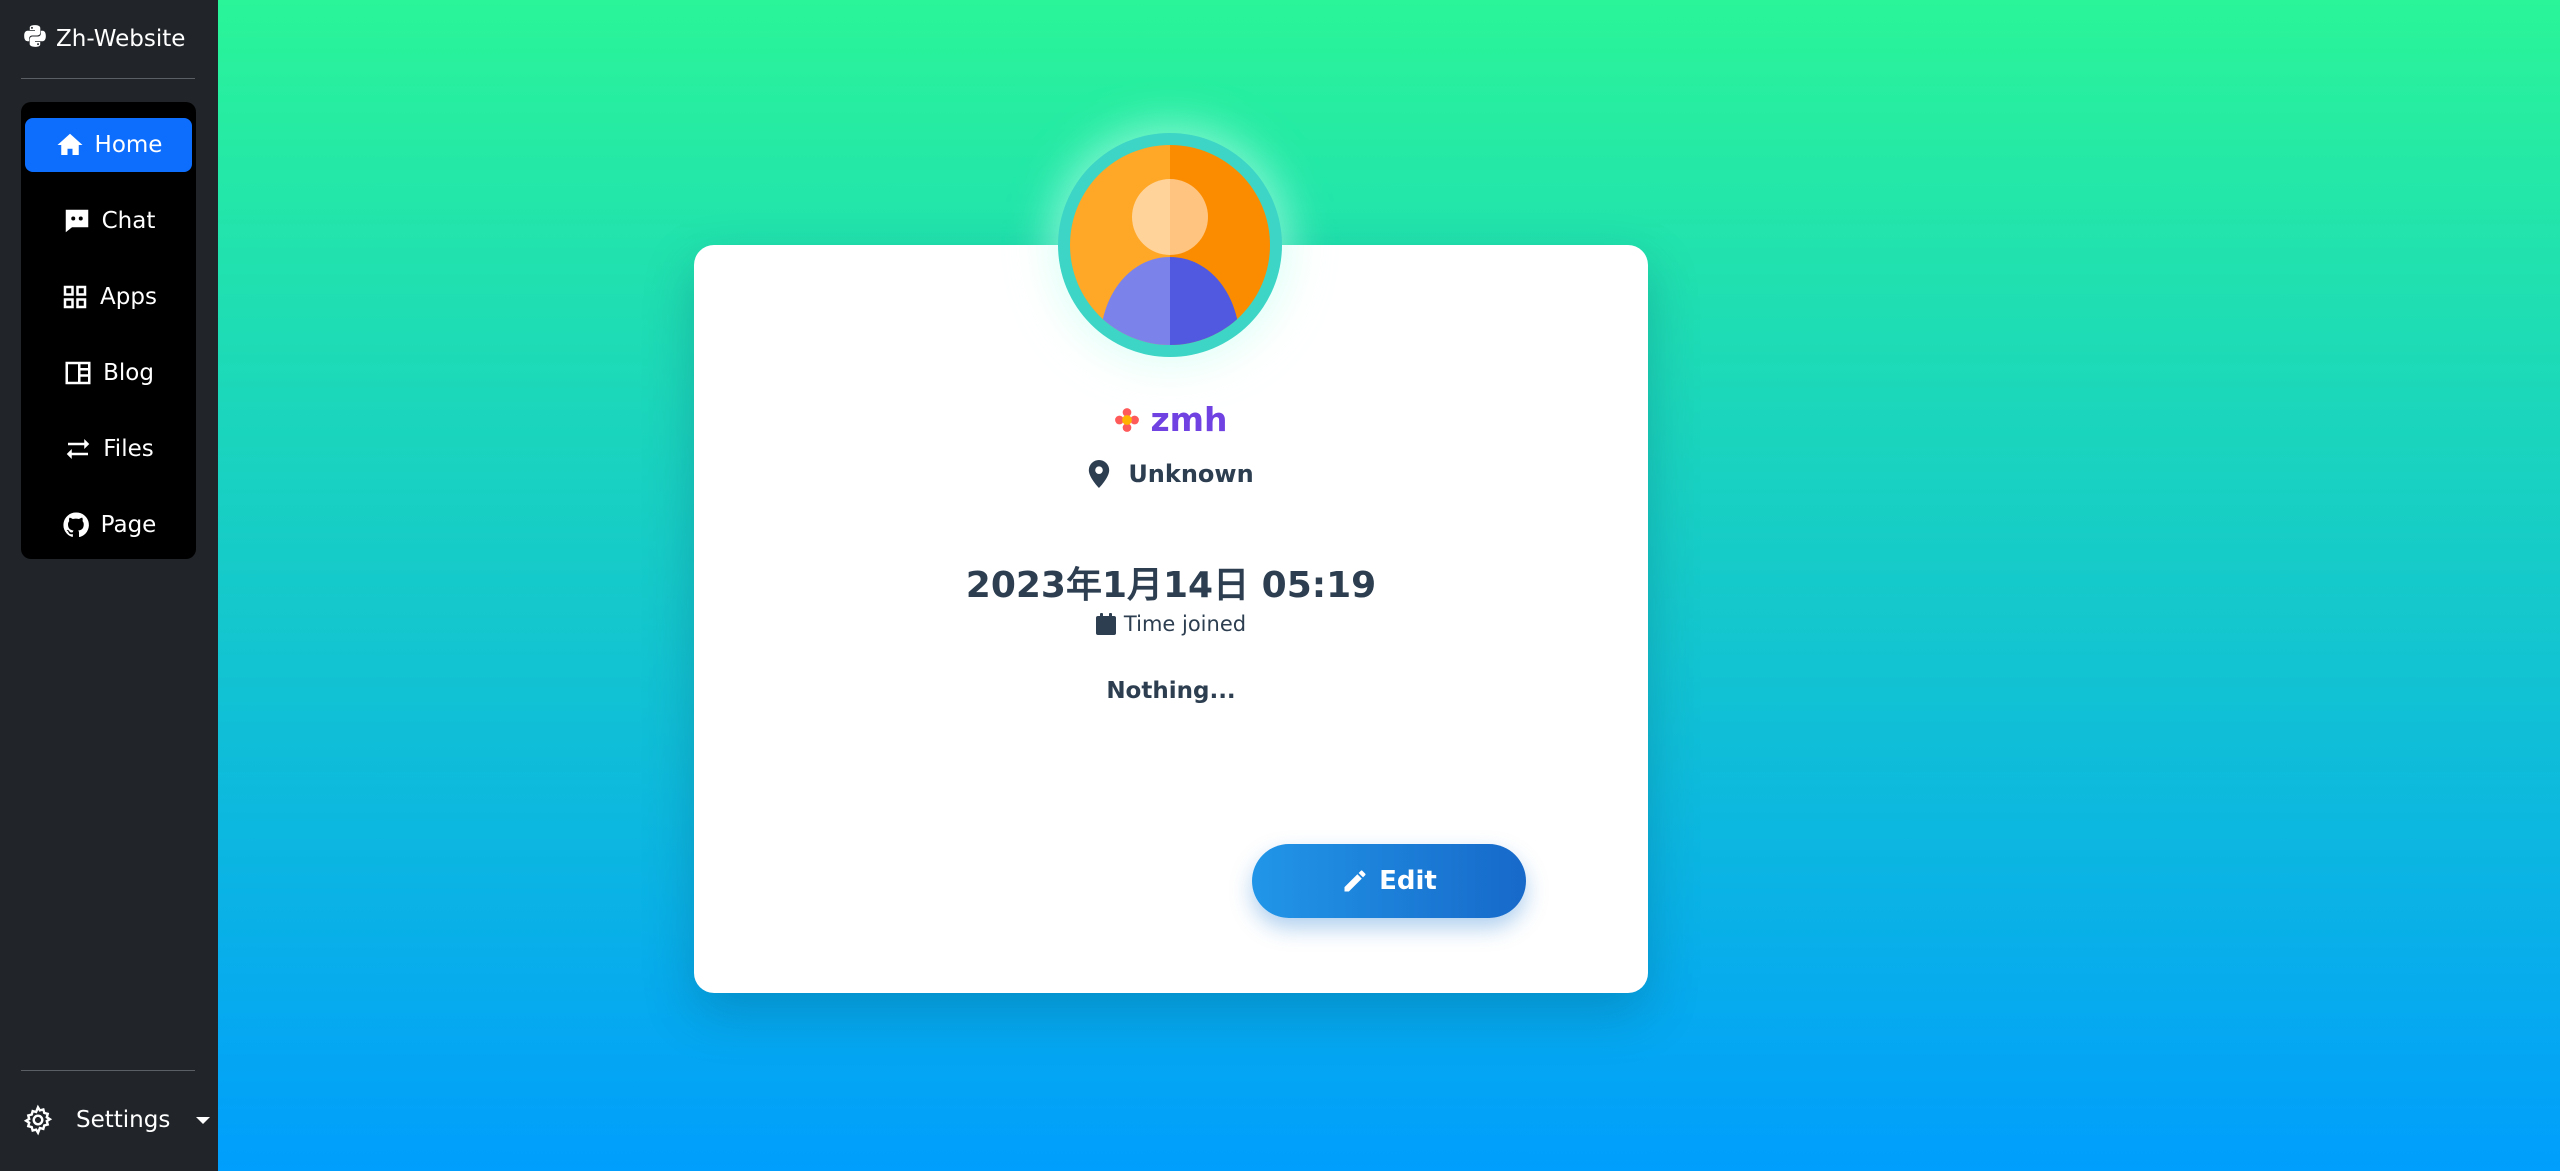  I want to click on joined-label-text: Time joined, so click(1185, 624).